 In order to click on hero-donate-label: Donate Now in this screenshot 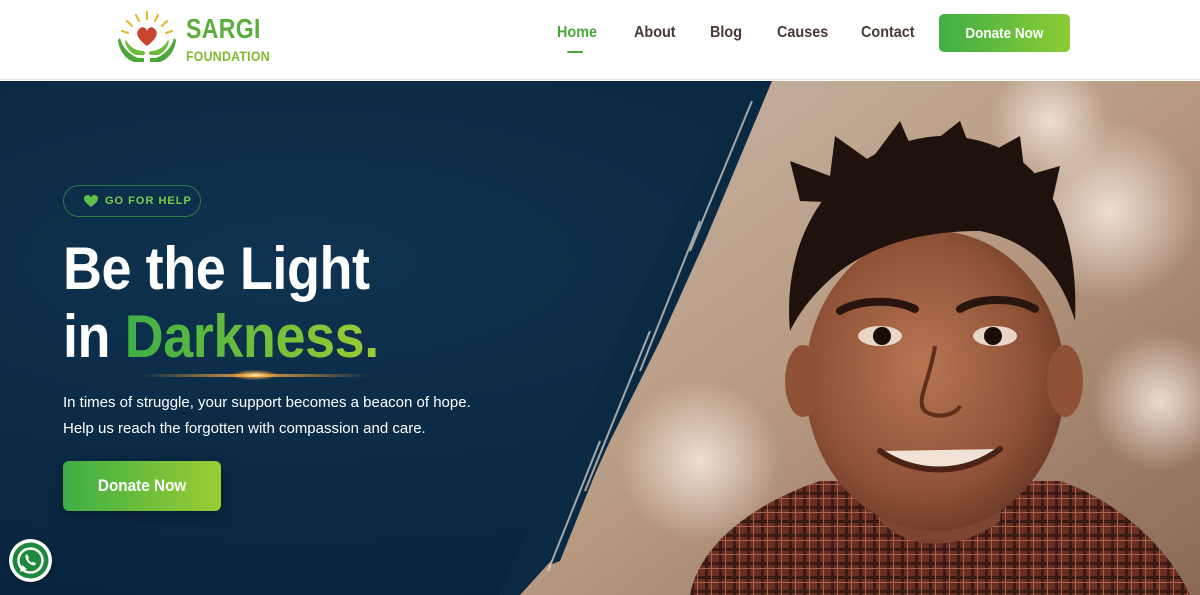, I will do `click(142, 485)`.